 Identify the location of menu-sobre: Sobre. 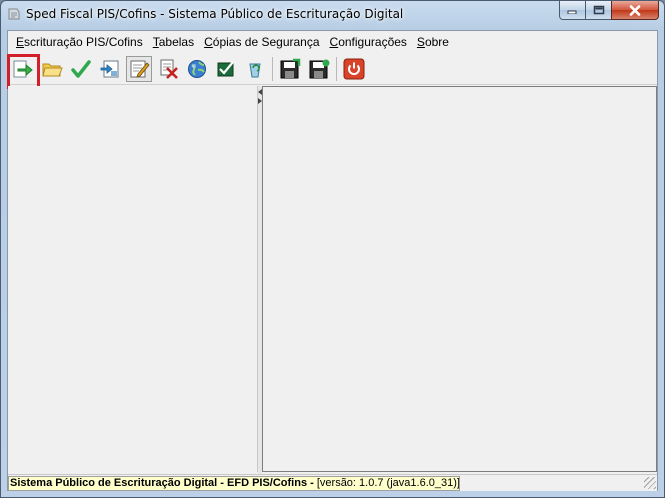
(433, 42).